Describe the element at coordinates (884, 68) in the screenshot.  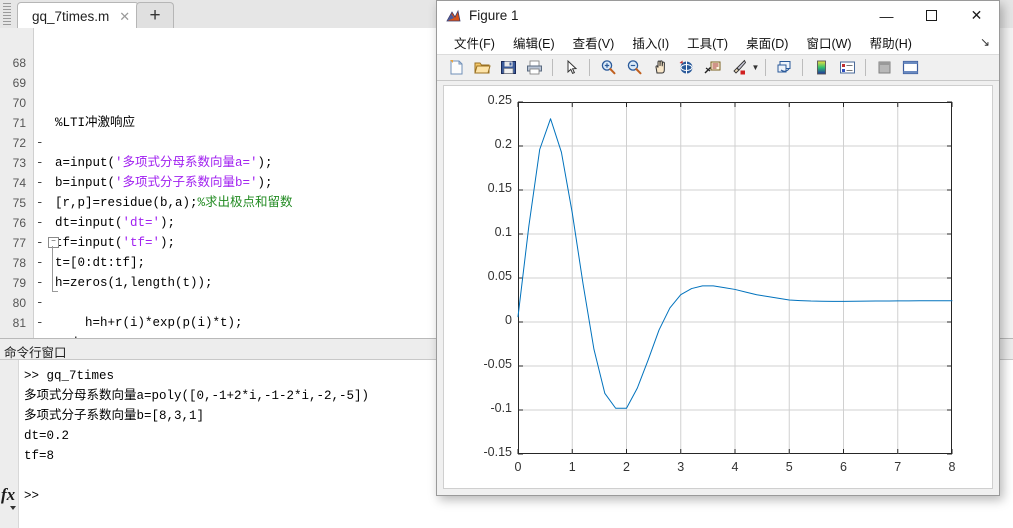
I see `hide-plot-tools-icon` at that location.